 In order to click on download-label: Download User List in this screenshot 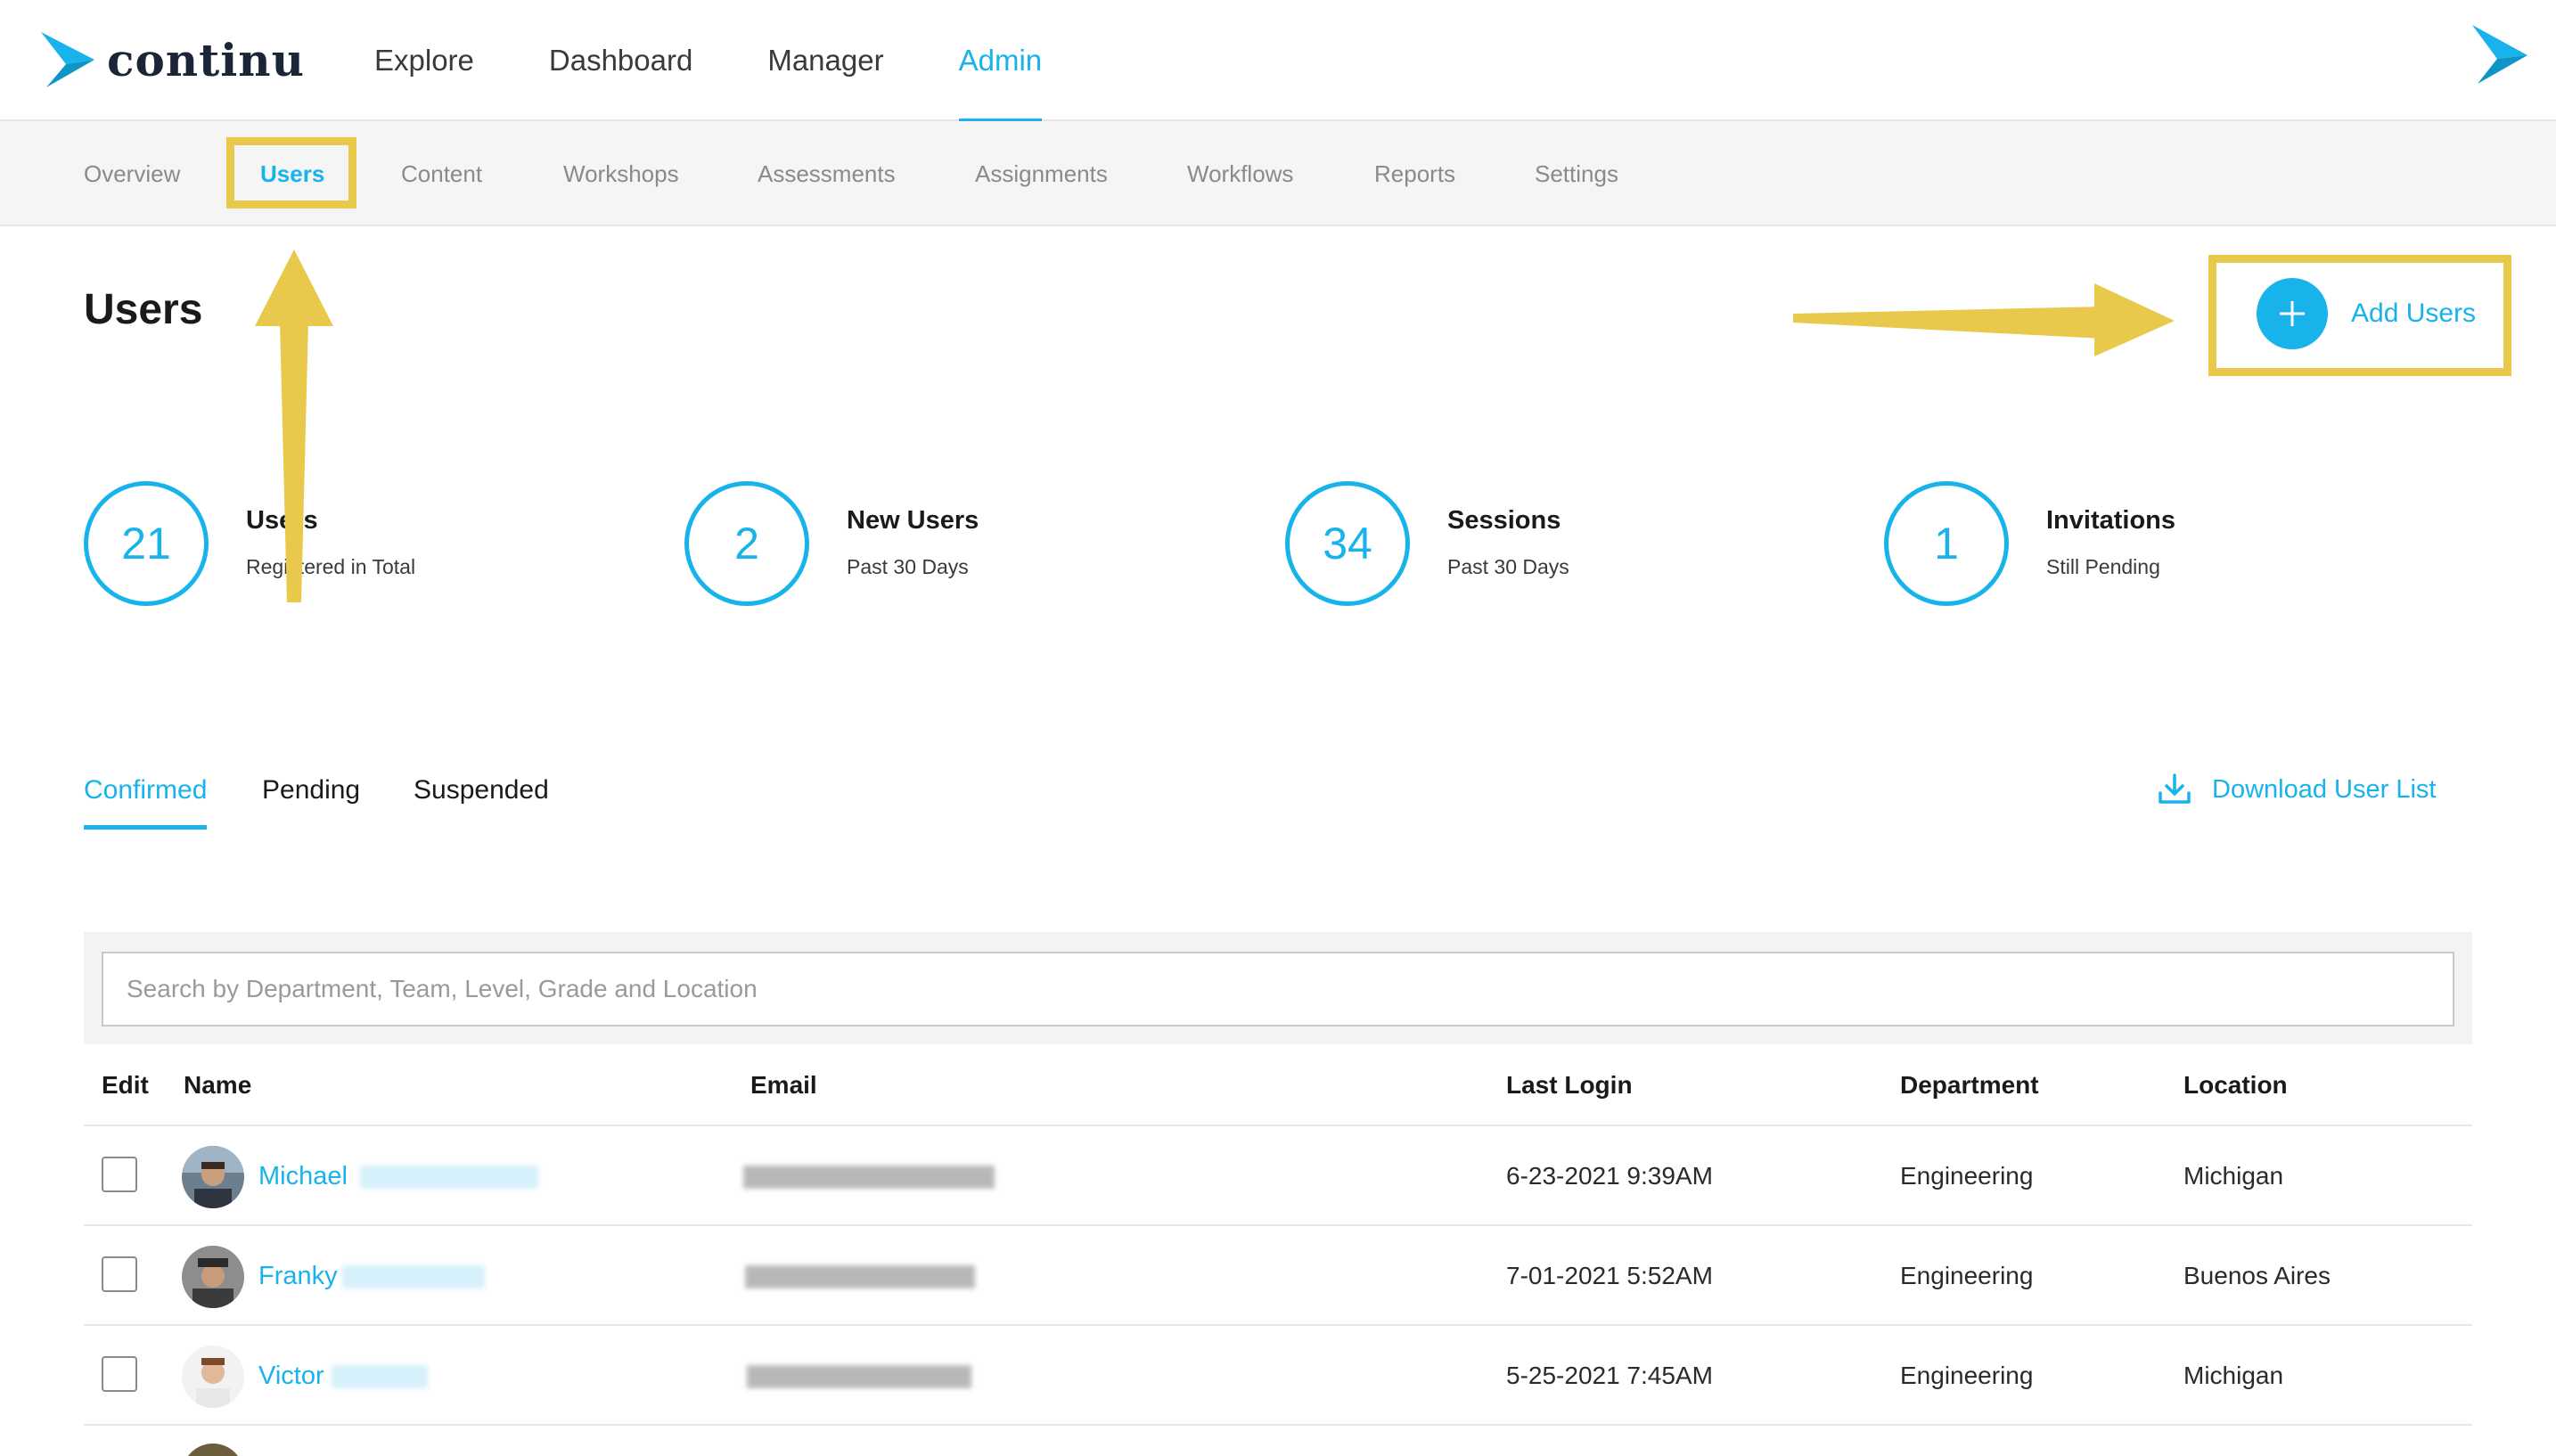, I will do `click(2324, 789)`.